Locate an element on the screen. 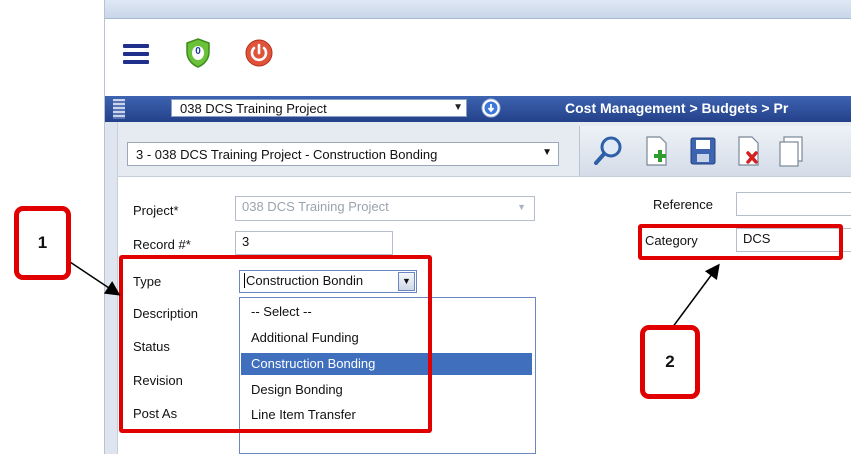 The image size is (851, 454). callout-2: 2 is located at coordinates (670, 362).